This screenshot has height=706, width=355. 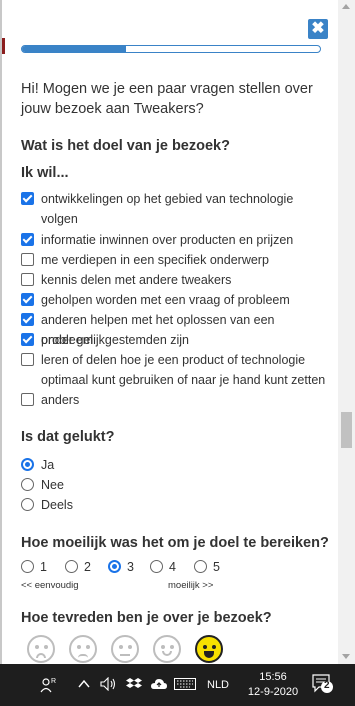 I want to click on success-option-label: Deels, so click(x=57, y=505).